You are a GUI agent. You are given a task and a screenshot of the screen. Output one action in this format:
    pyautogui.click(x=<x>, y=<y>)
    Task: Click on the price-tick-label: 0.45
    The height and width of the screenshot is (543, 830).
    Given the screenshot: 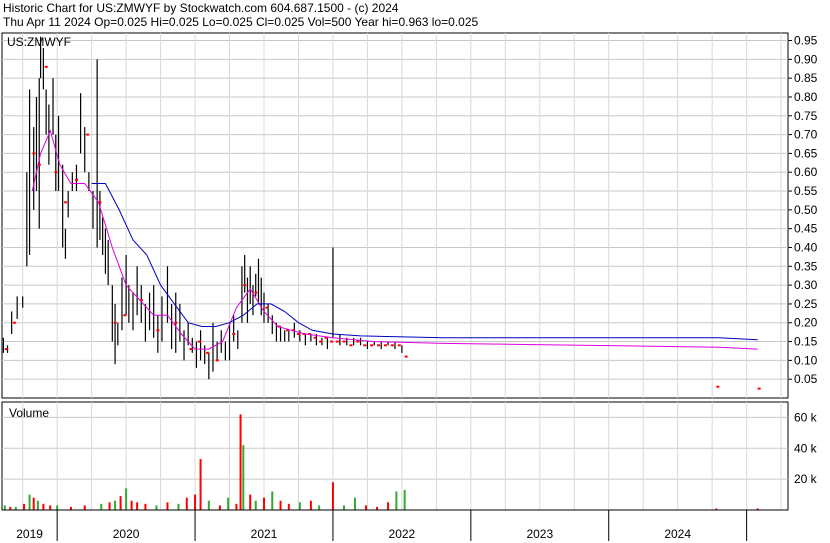 What is the action you would take?
    pyautogui.click(x=806, y=229)
    